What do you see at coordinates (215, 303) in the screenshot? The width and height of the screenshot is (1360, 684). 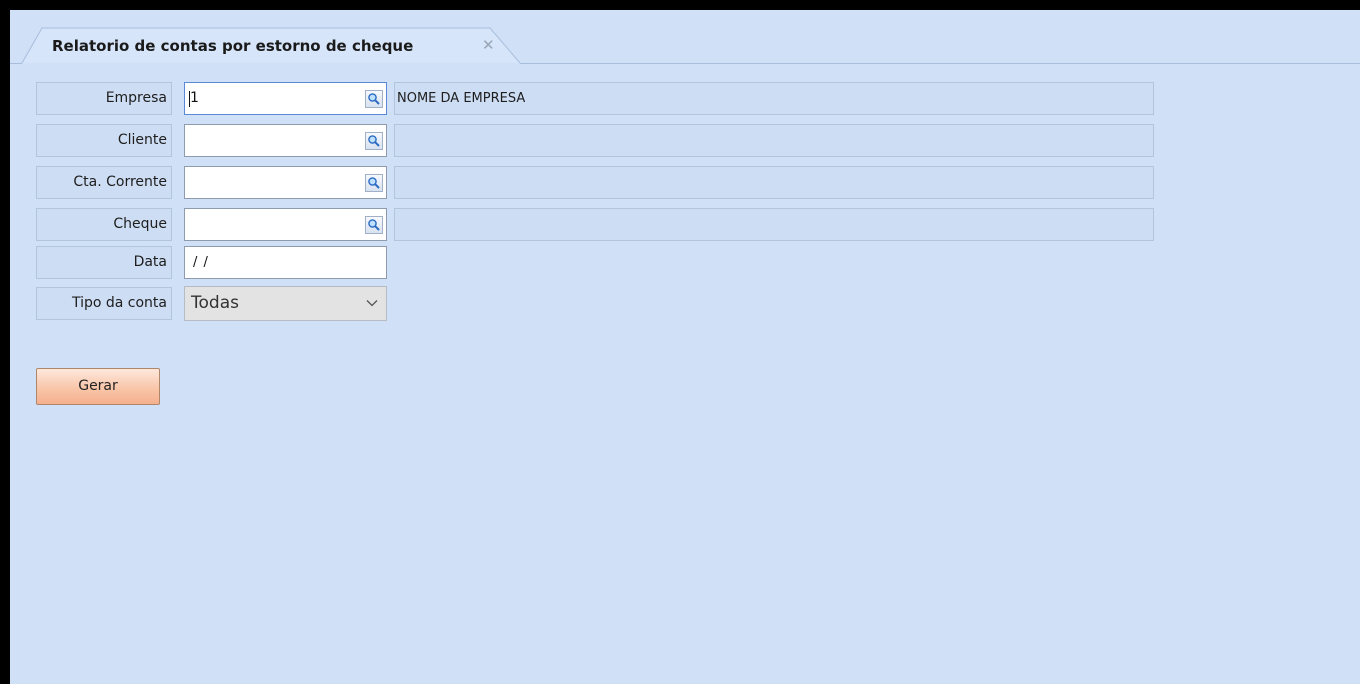 I see `tipo-conta-selected-value: Todas` at bounding box center [215, 303].